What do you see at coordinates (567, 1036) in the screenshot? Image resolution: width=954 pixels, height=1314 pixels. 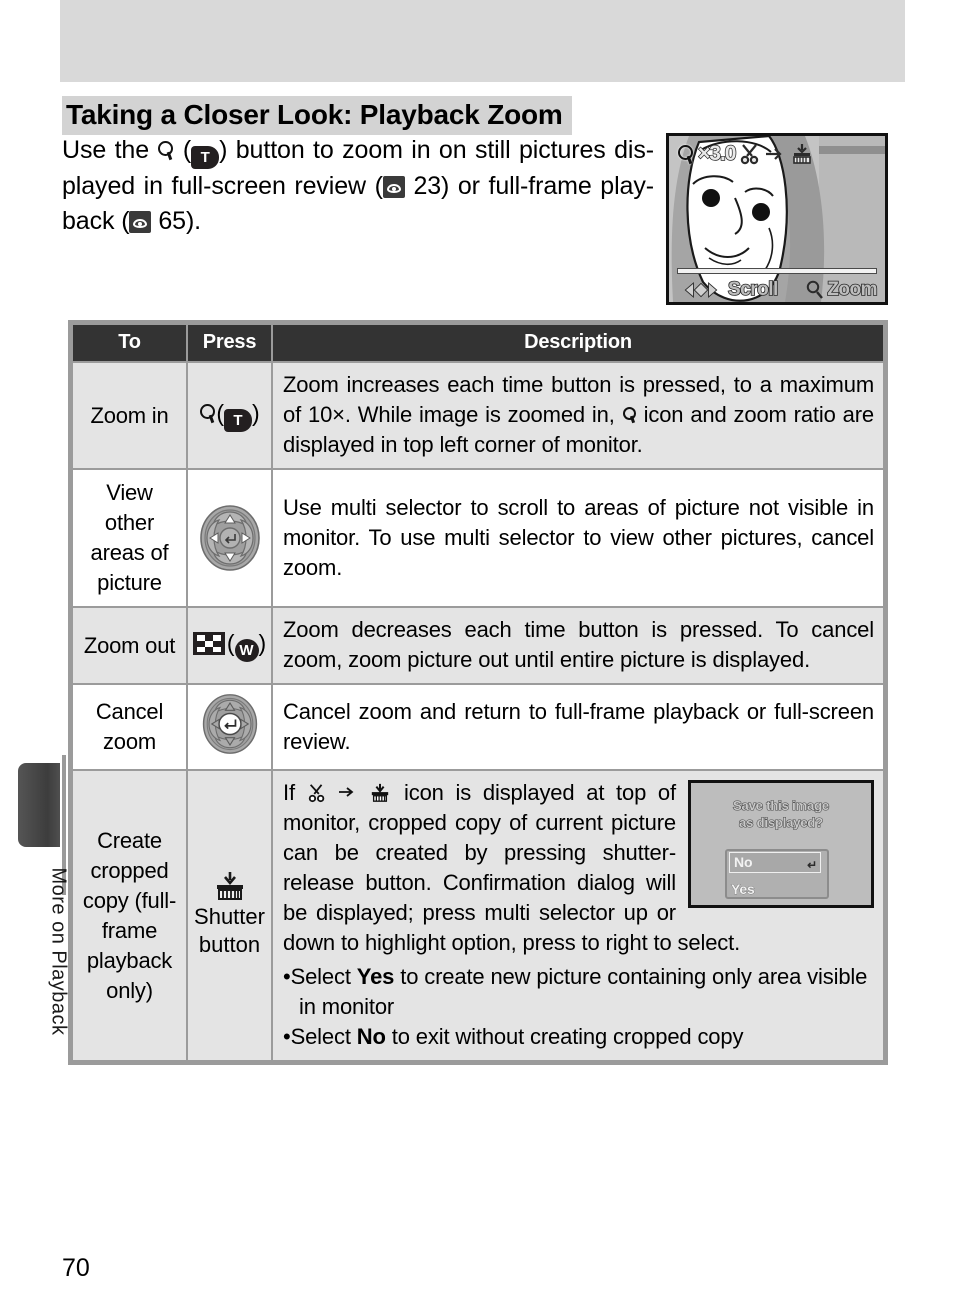 I see `bullet-no-b: to exit without creating cropped copy` at bounding box center [567, 1036].